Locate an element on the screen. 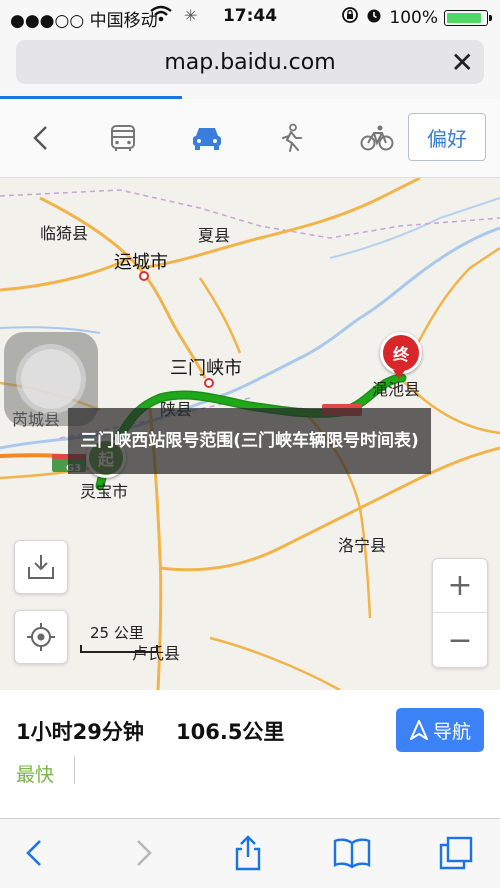  chevron-right-icon is located at coordinates (144, 853).